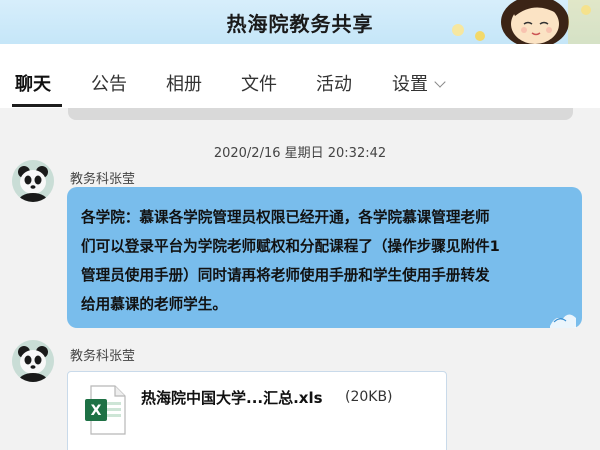 The width and height of the screenshot is (600, 450). I want to click on active-tab-indicator, so click(37, 105).